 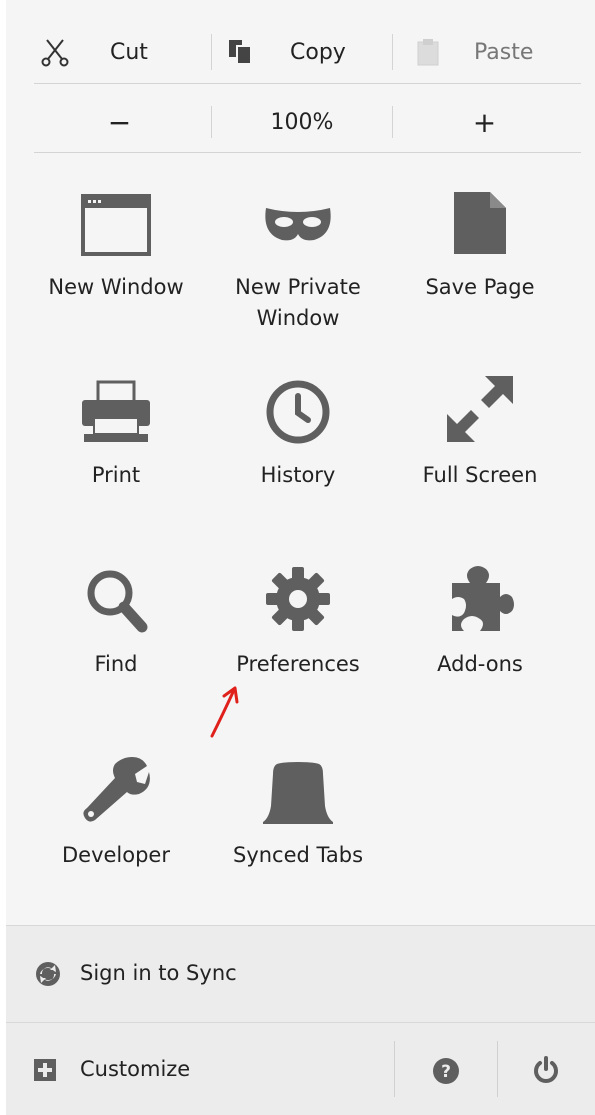 I want to click on new-window-label: New Window, so click(x=116, y=287).